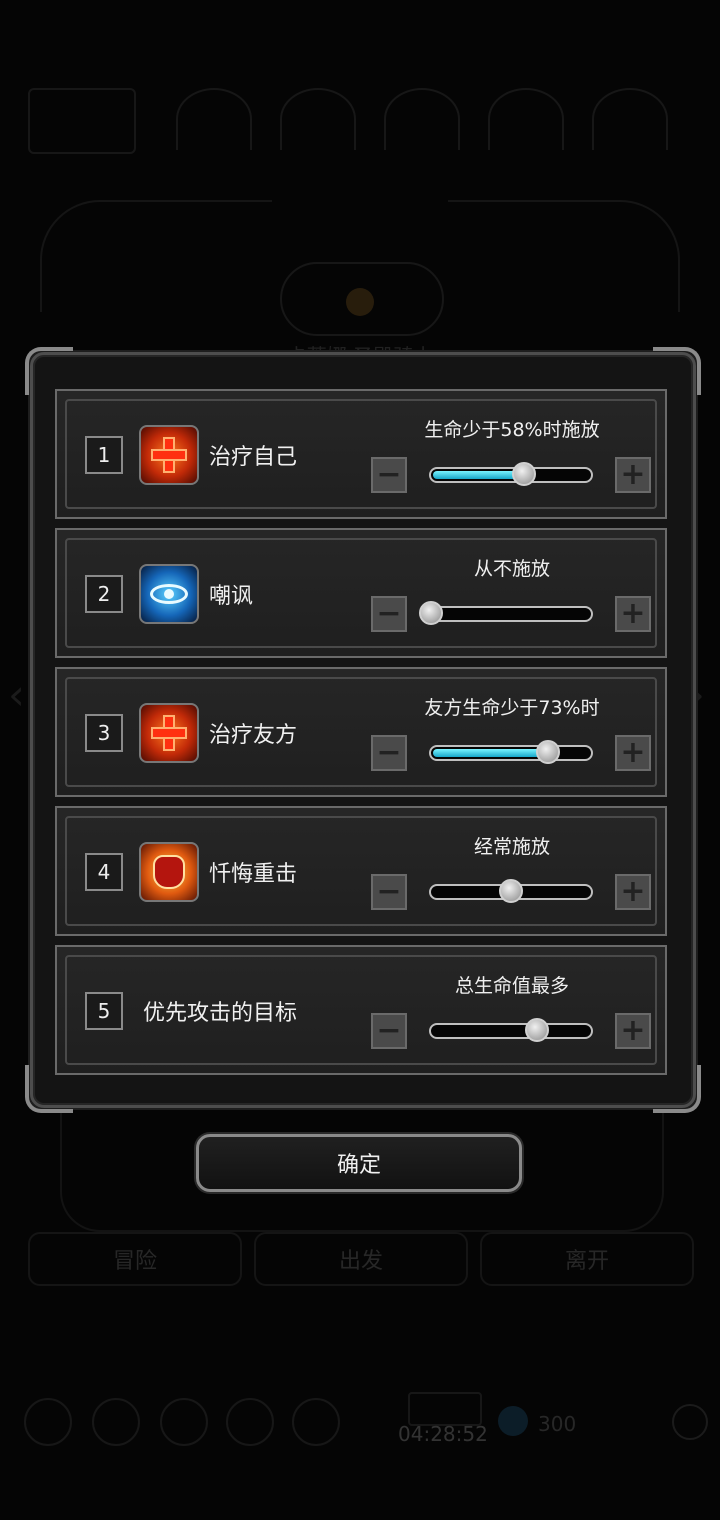 The width and height of the screenshot is (720, 1520). Describe the element at coordinates (253, 735) in the screenshot. I see `skill-name: 治疗友方` at that location.